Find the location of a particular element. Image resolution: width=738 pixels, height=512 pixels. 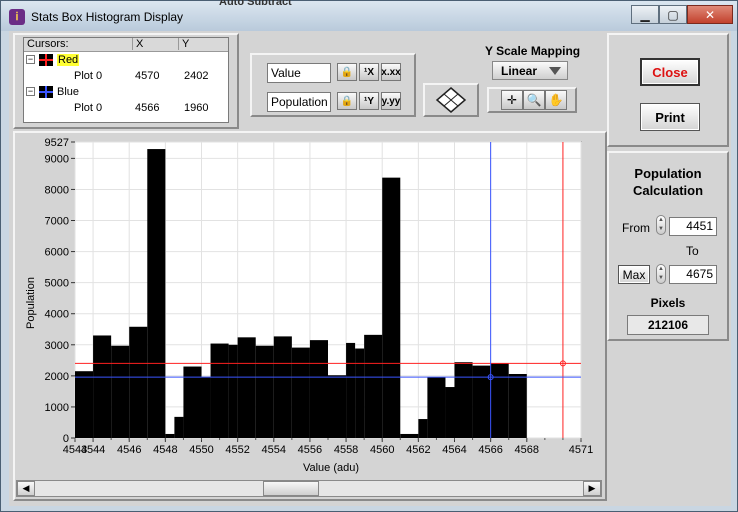

to-value-field: 4675 is located at coordinates (693, 274).